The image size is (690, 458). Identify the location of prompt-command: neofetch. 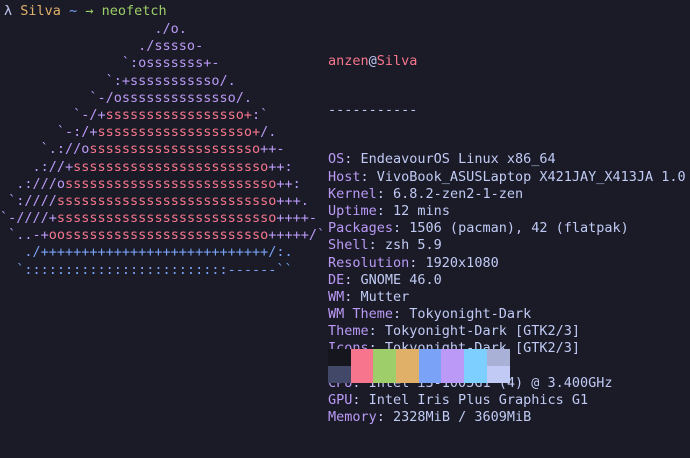
(134, 11).